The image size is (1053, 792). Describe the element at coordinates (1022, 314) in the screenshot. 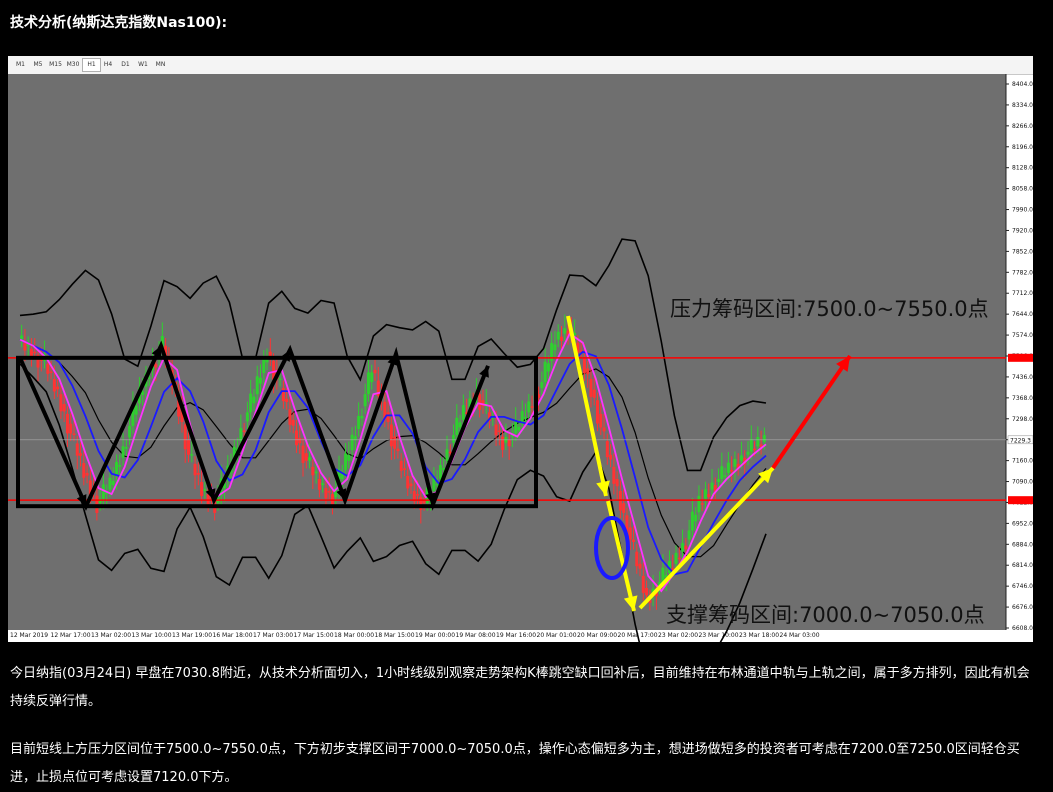

I see `y-tick-label: 7644.0` at that location.